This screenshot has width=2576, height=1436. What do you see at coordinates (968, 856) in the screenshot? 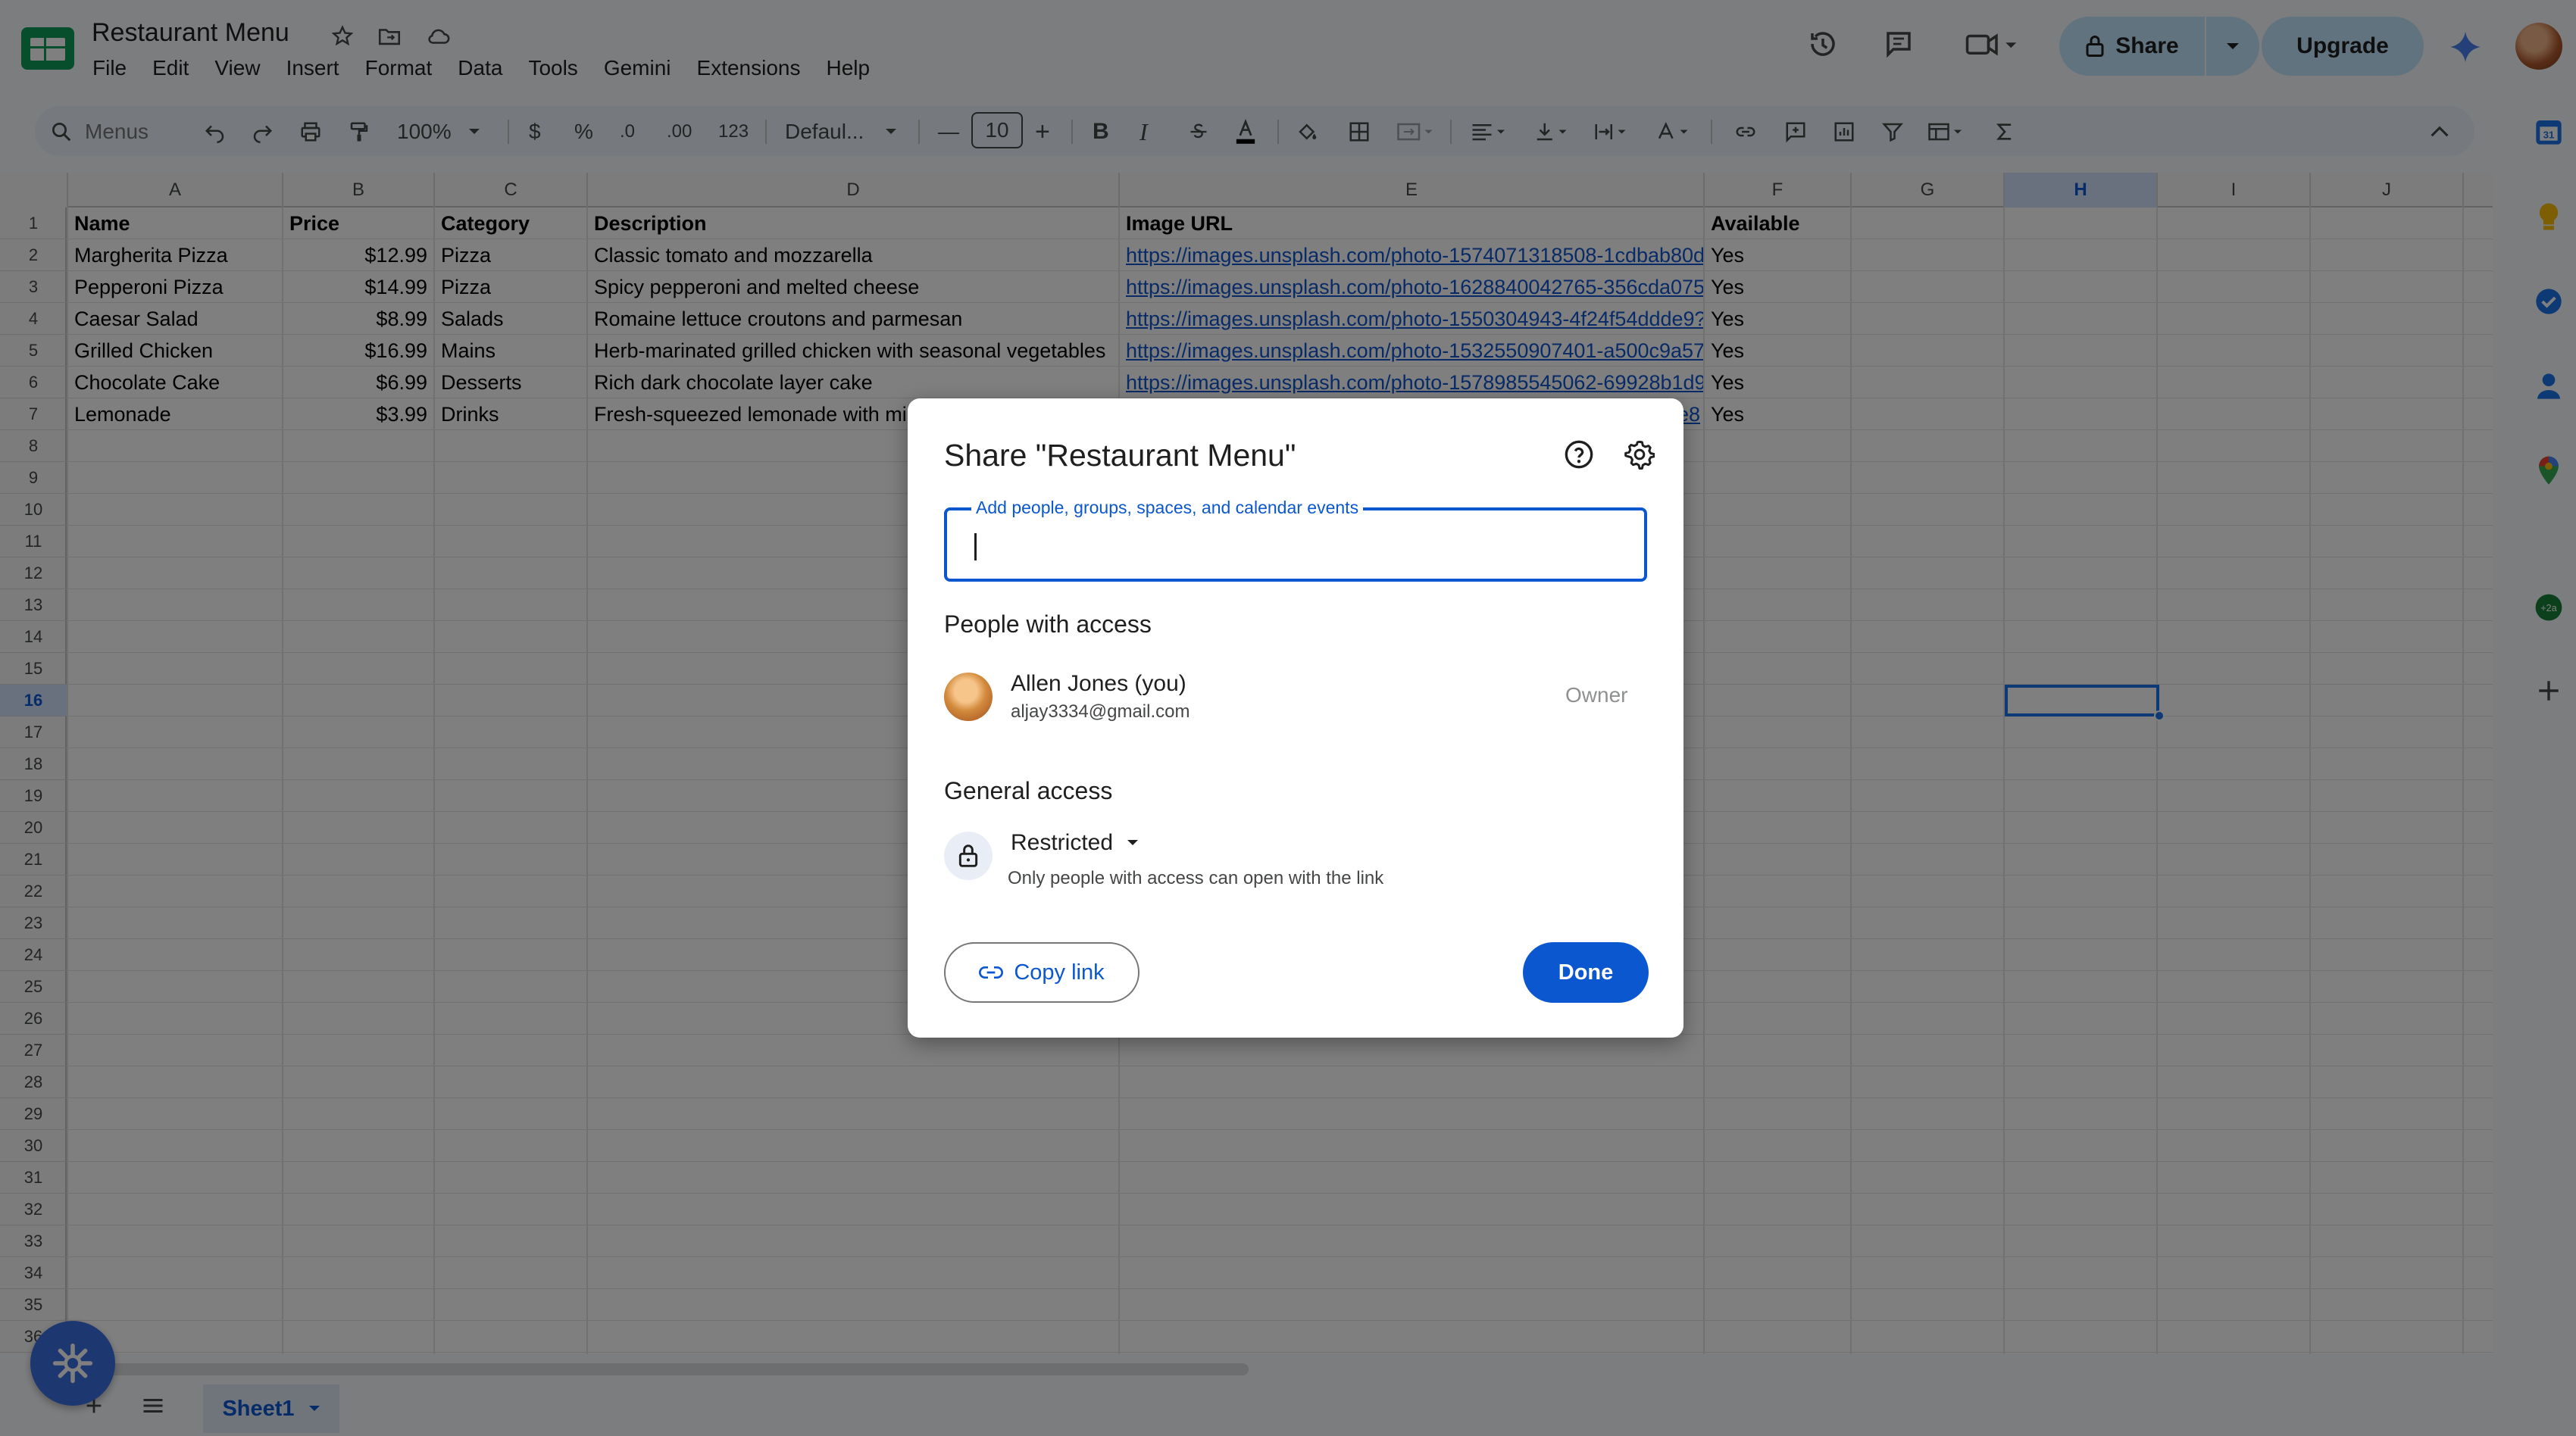
I see `lock-icon` at bounding box center [968, 856].